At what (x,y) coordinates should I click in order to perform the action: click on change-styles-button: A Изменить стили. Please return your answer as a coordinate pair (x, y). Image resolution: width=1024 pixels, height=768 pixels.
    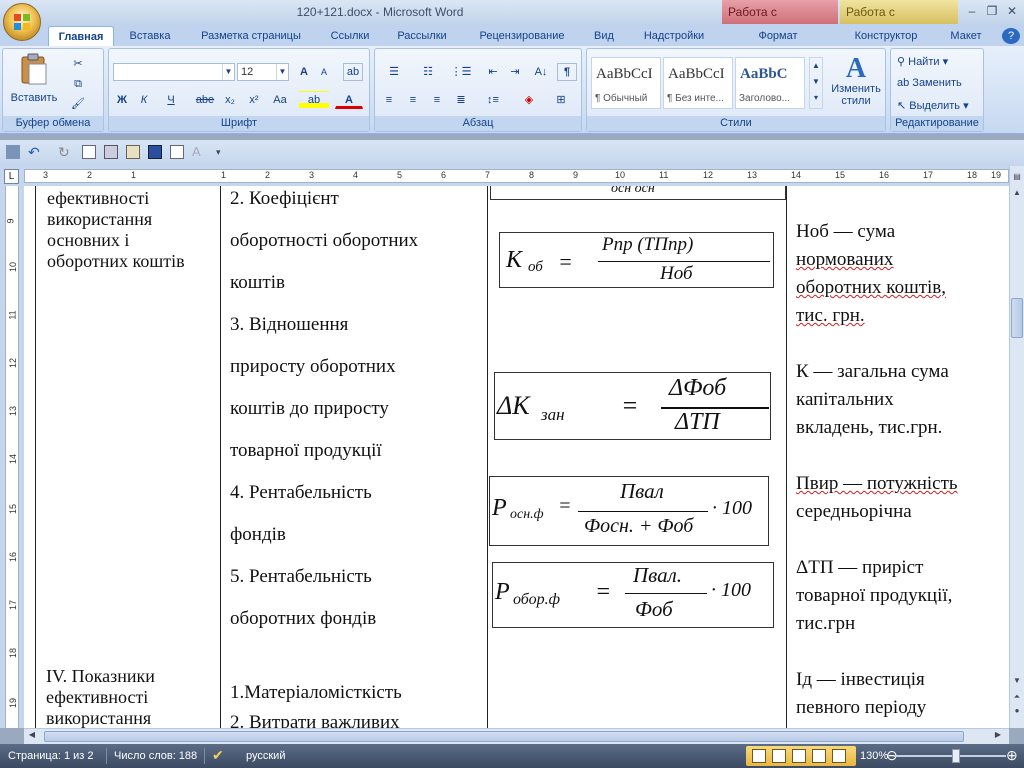
    Looking at the image, I should click on (856, 81).